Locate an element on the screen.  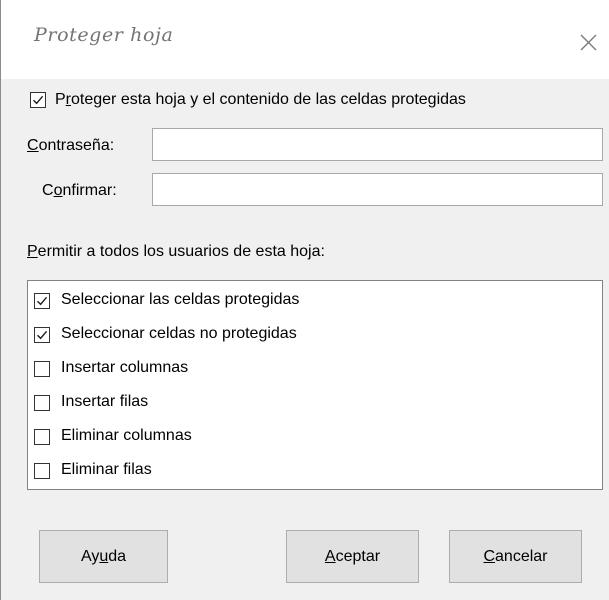
cancel-button-mnemonic: C is located at coordinates (489, 556).